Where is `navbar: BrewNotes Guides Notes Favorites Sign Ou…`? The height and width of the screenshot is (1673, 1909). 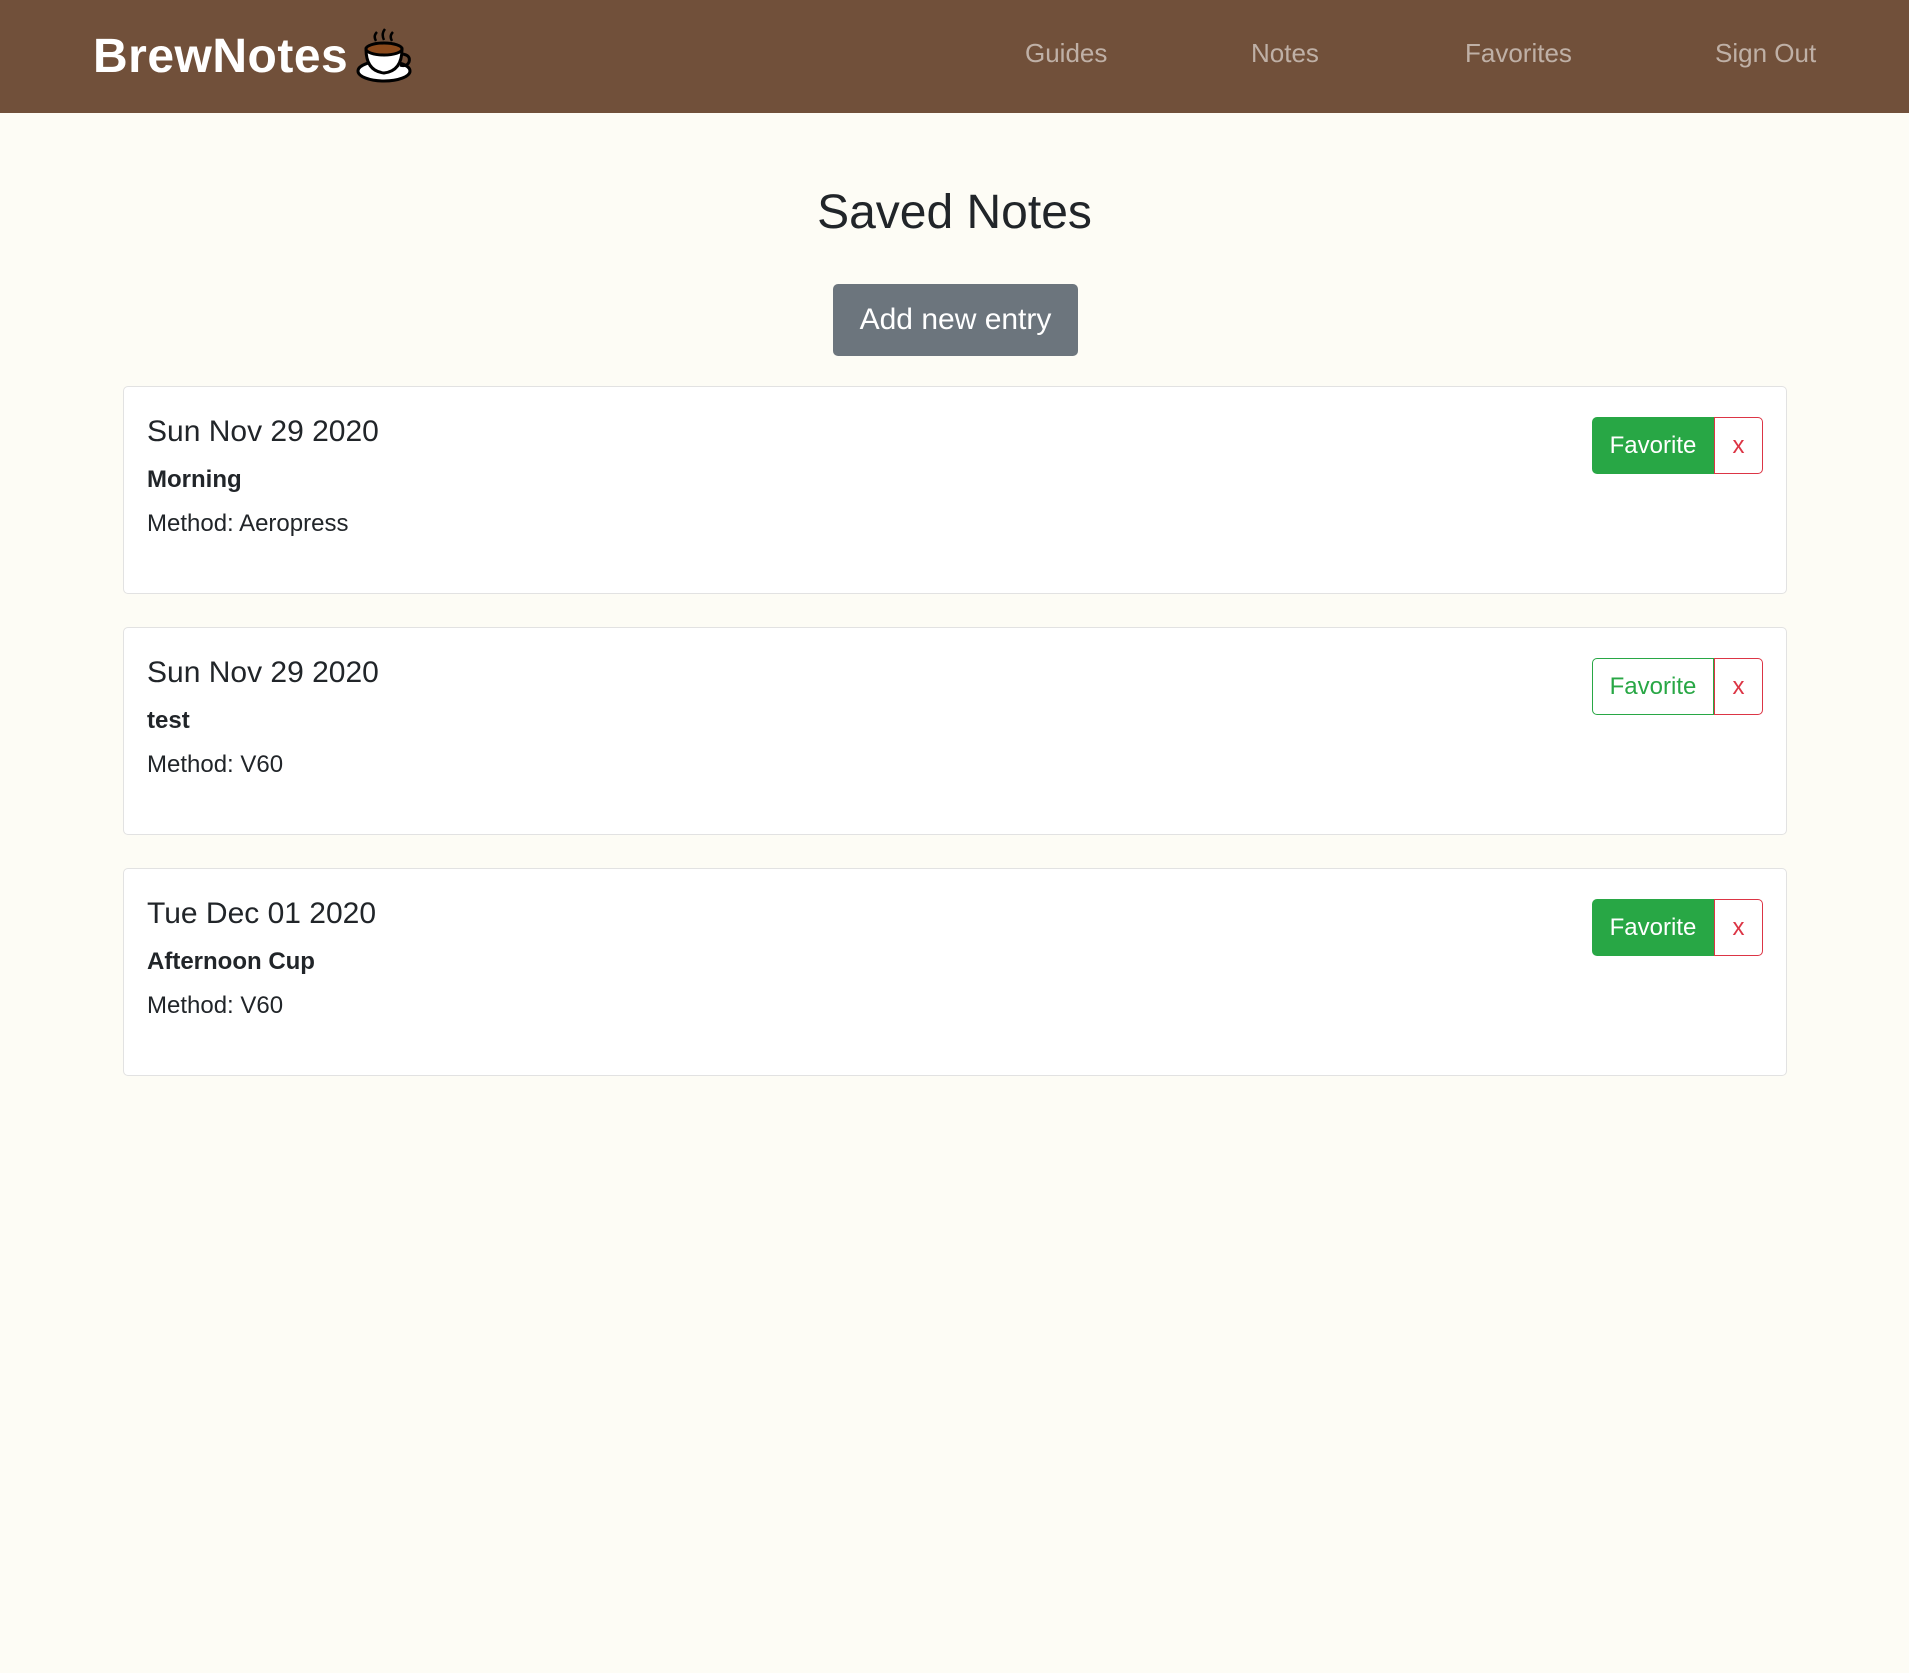 navbar: BrewNotes Guides Notes Favorites Sign Ou… is located at coordinates (954, 56).